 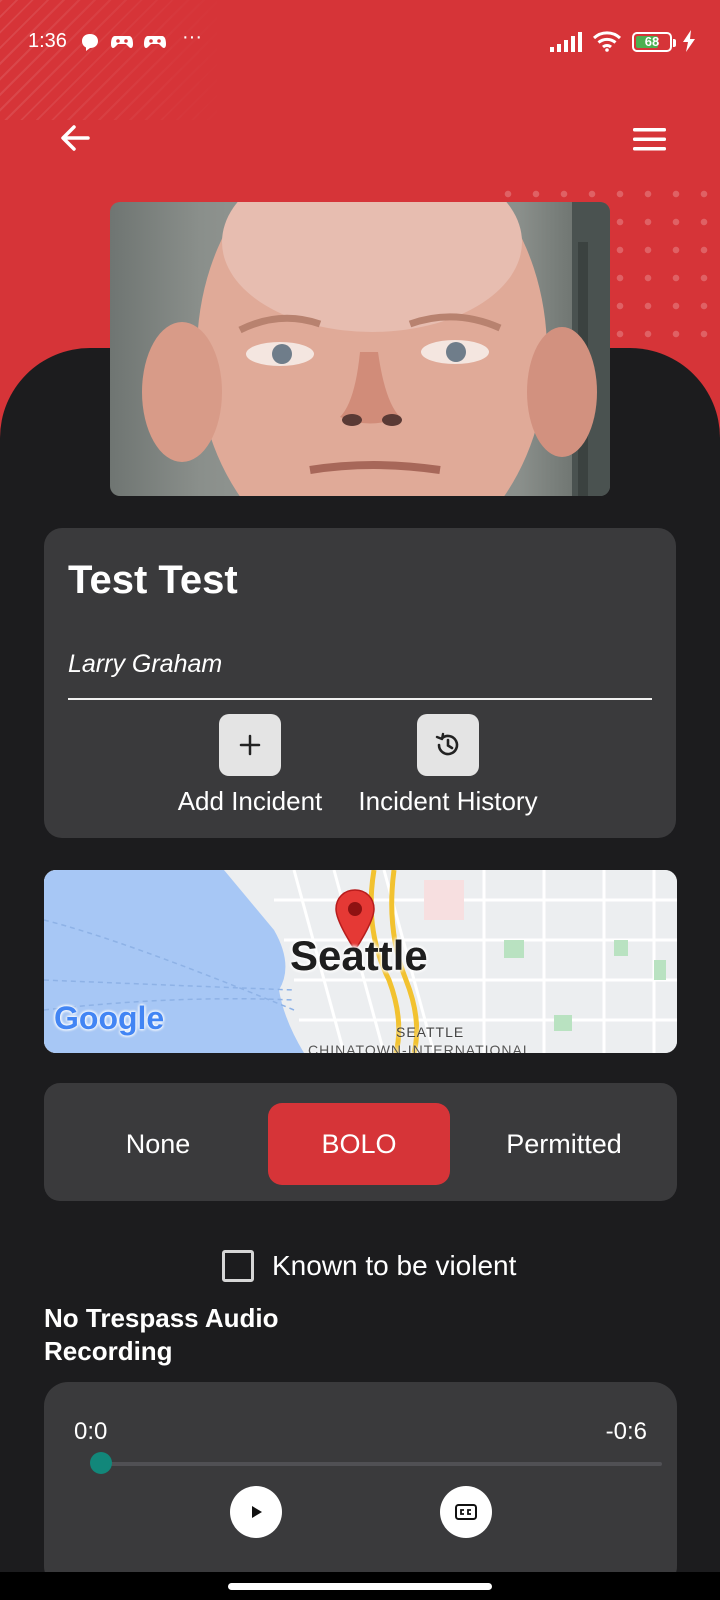 What do you see at coordinates (430, 1032) in the screenshot?
I see `map-area-label: SEATTLE` at bounding box center [430, 1032].